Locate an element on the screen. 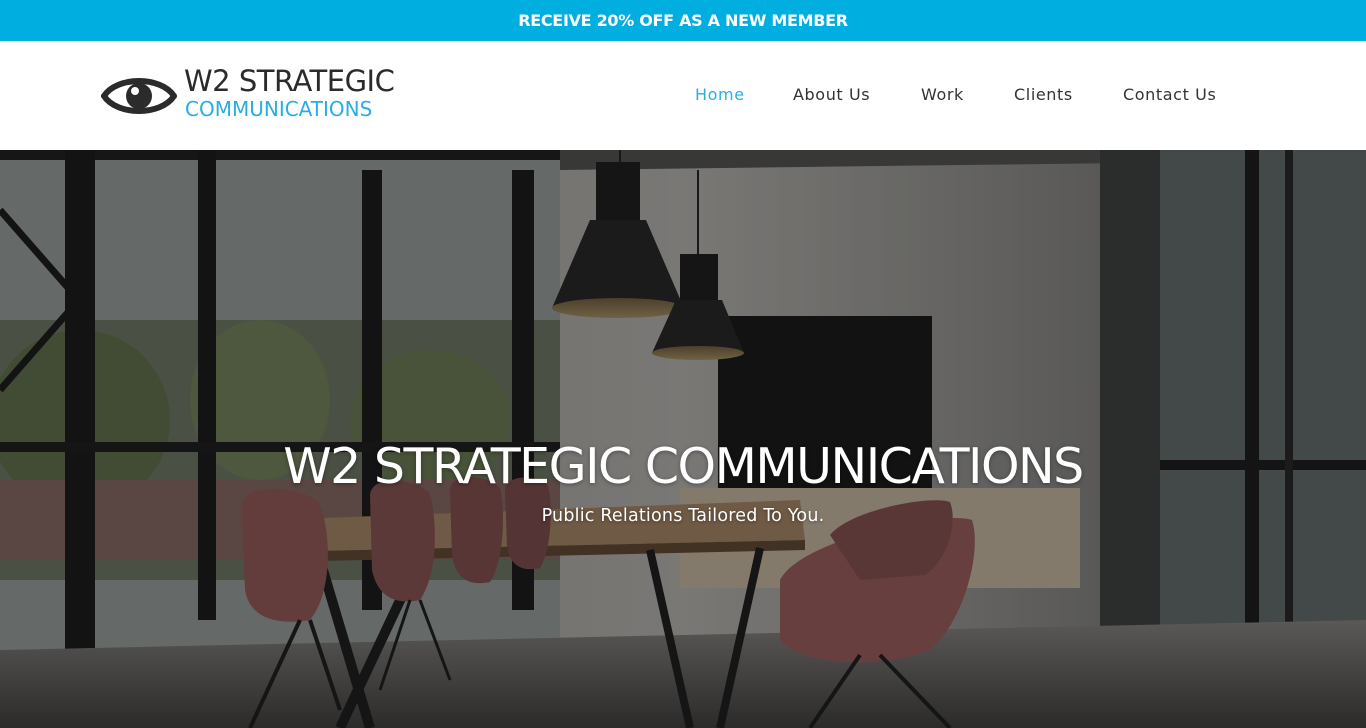 Image resolution: width=1366 pixels, height=728 pixels. nav-item-work: Work is located at coordinates (942, 95).